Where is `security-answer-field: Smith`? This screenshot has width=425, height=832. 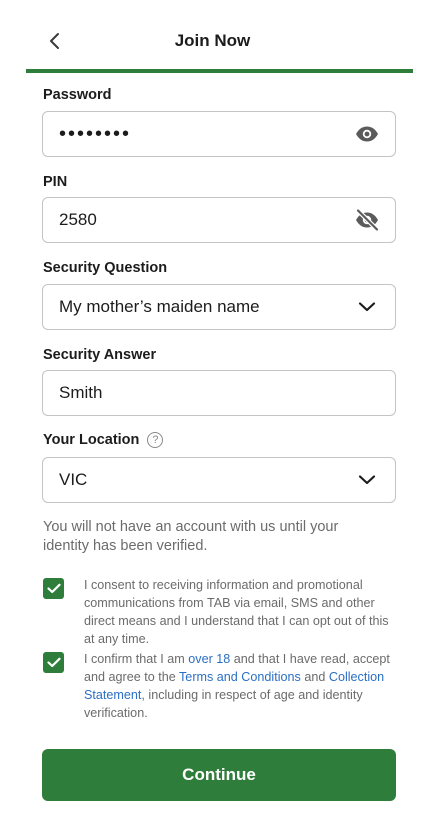 security-answer-field: Smith is located at coordinates (219, 393).